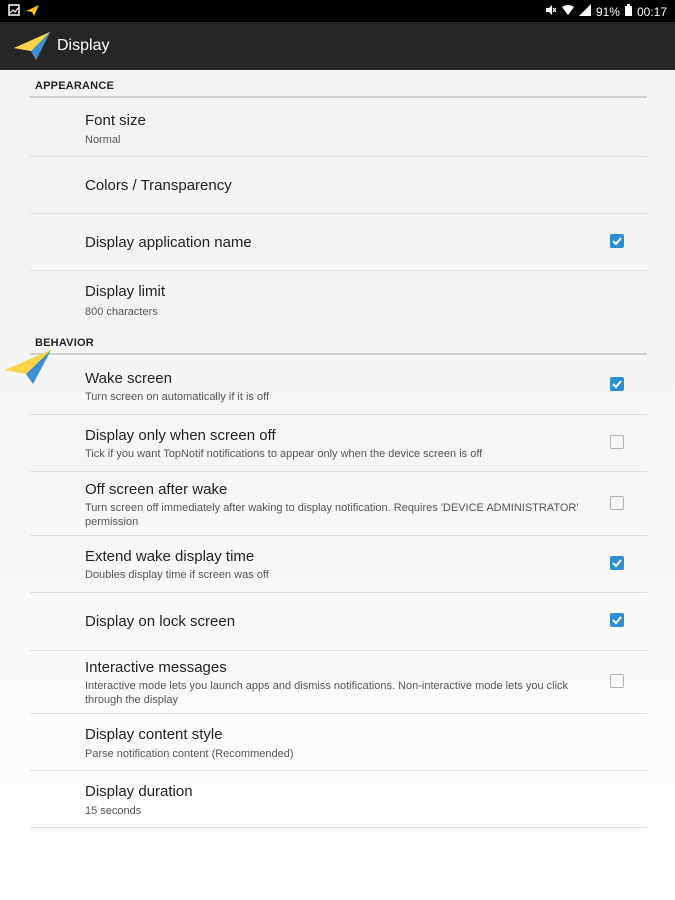 This screenshot has width=675, height=900. Describe the element at coordinates (64, 343) in the screenshot. I see `section-header-behavior: BEHAVIOR` at that location.